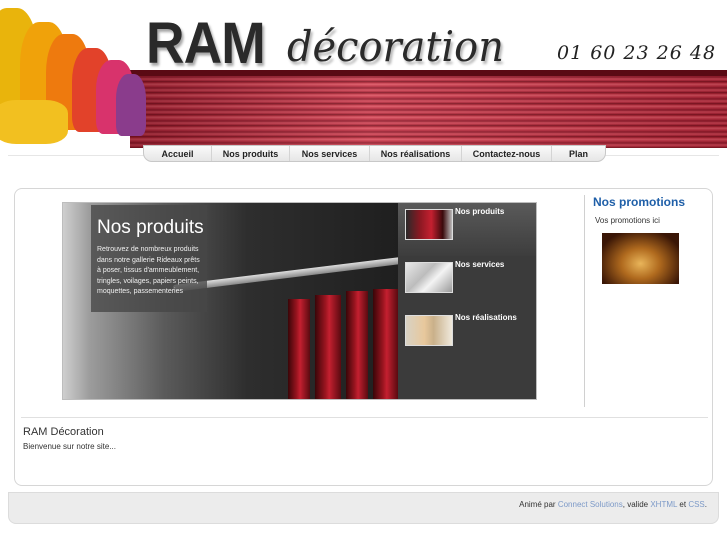 This screenshot has height=545, width=727. I want to click on thumb-nos-realisations: Nos réalisations, so click(467, 335).